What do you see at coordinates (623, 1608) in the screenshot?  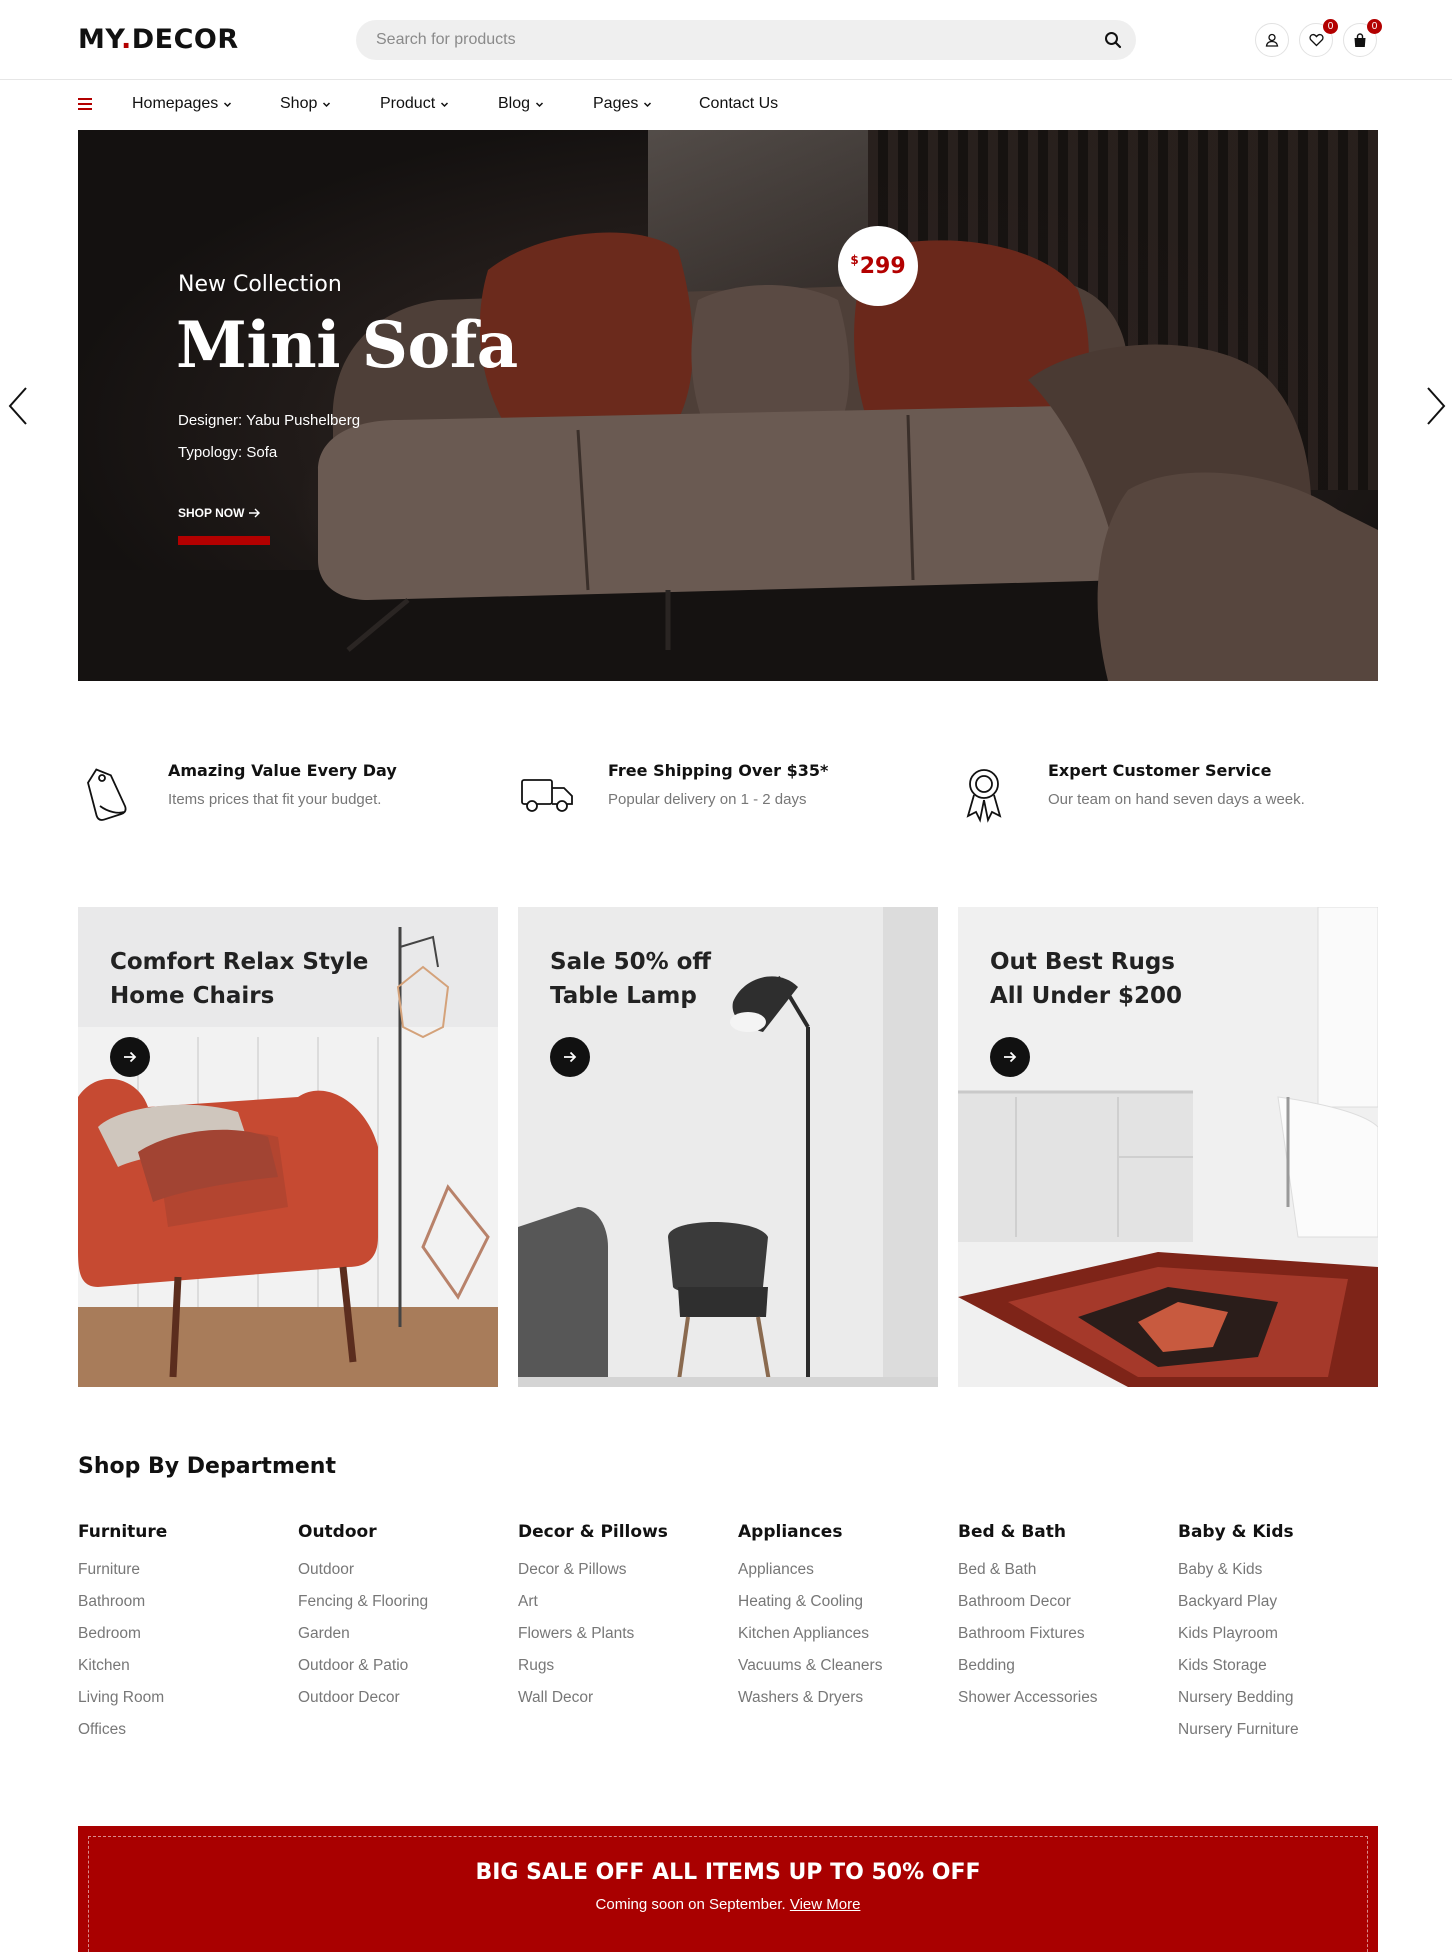 I see `department-link: Art` at bounding box center [623, 1608].